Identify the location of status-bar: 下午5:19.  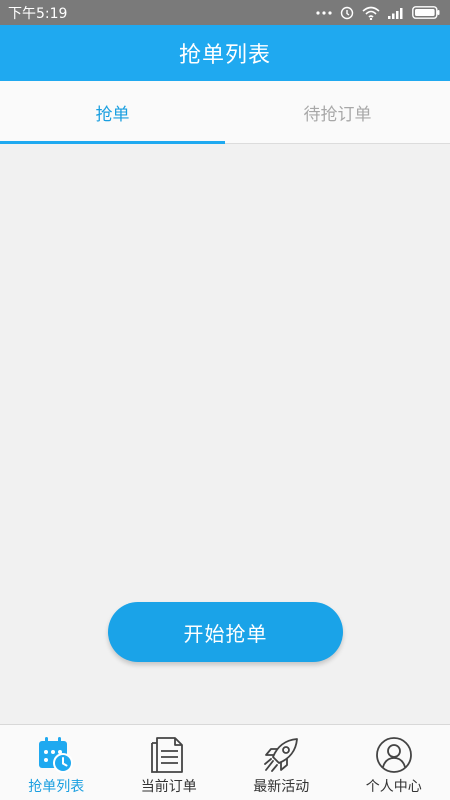
(225, 12).